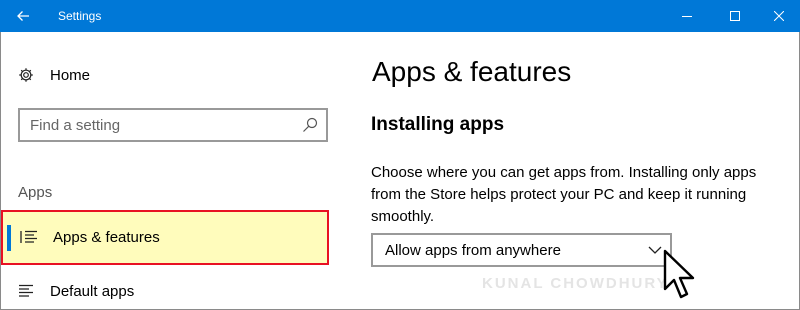 The height and width of the screenshot is (310, 800). Describe the element at coordinates (9, 238) in the screenshot. I see `selection-indicator` at that location.